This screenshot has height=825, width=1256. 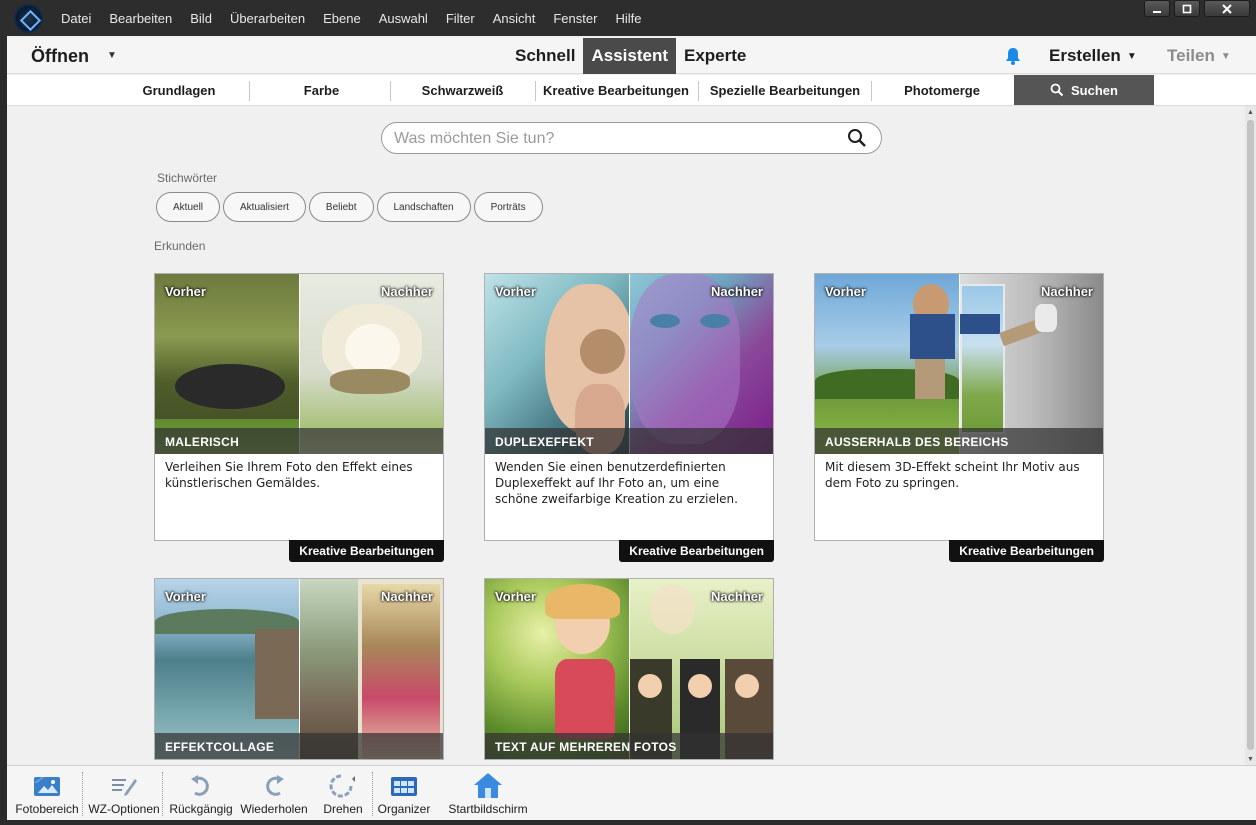 What do you see at coordinates (188, 207) in the screenshot?
I see `chip-aktuell: Aktuell` at bounding box center [188, 207].